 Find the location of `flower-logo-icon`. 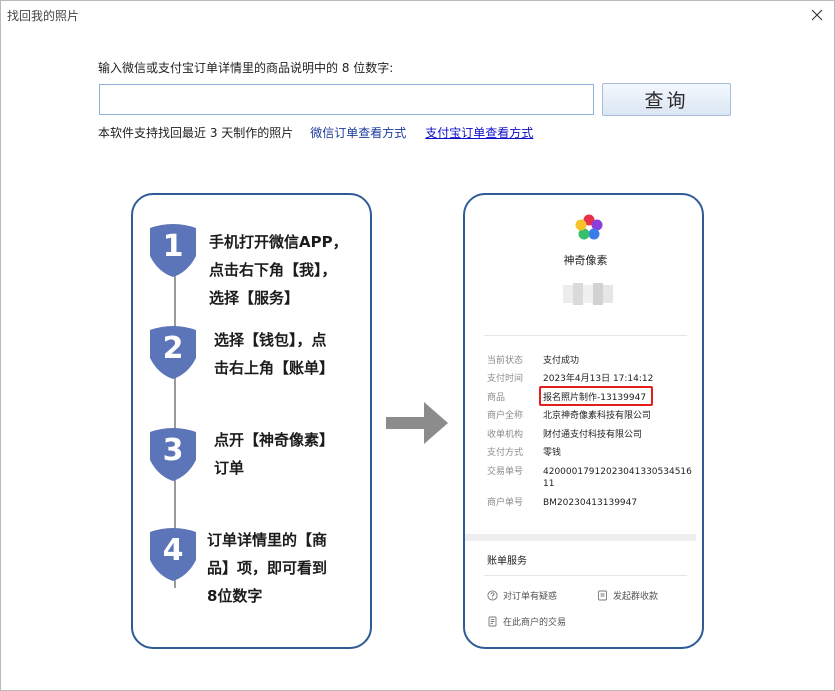

flower-logo-icon is located at coordinates (589, 227).